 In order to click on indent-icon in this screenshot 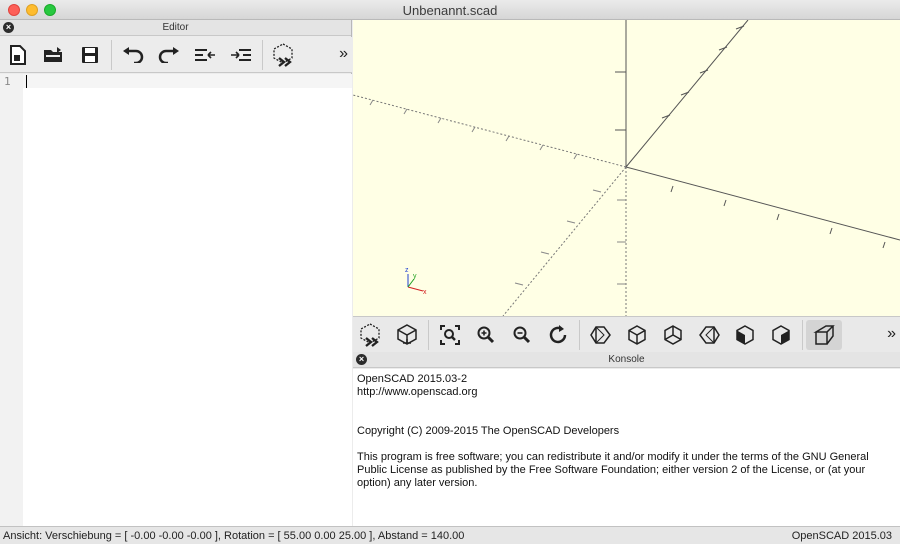, I will do `click(241, 55)`.